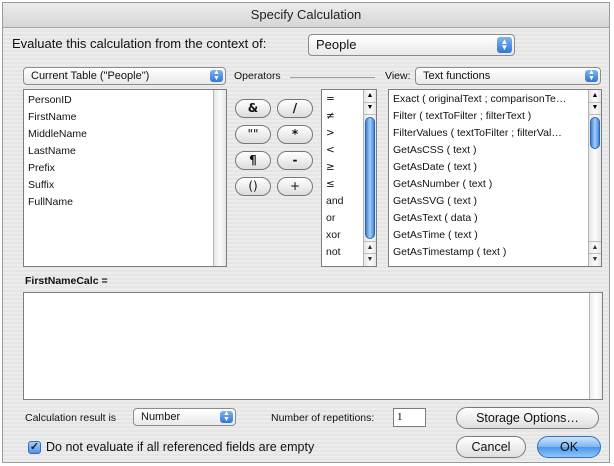 Image resolution: width=614 pixels, height=466 pixels. I want to click on list-item: Prefix, so click(125, 168).